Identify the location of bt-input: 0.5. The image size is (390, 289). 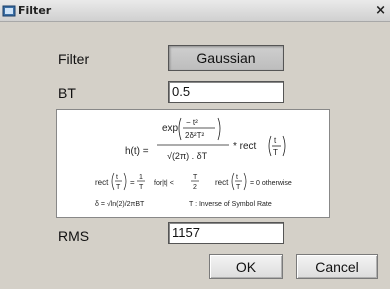
(226, 92).